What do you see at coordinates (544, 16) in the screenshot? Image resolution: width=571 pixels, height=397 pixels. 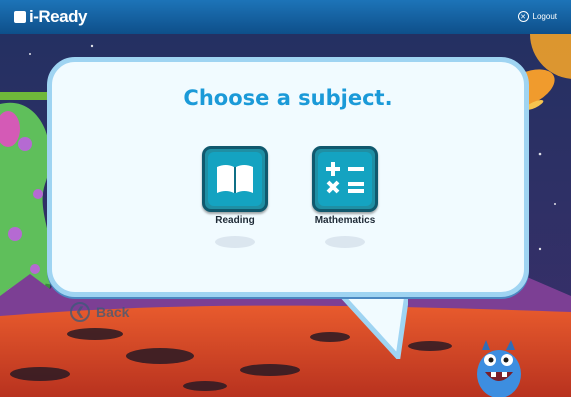 I see `logout-label: Logout` at bounding box center [544, 16].